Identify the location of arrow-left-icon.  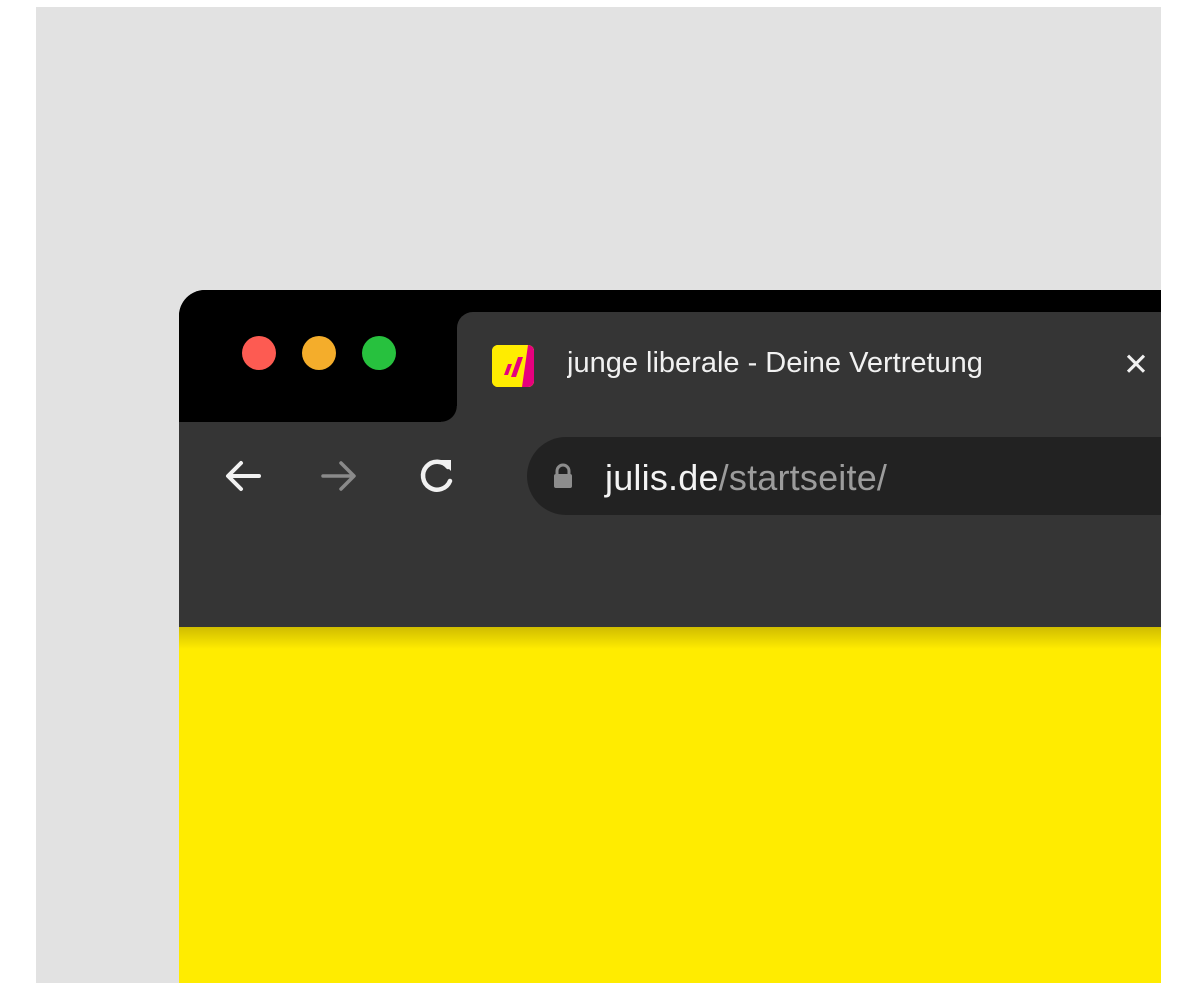
(243, 476).